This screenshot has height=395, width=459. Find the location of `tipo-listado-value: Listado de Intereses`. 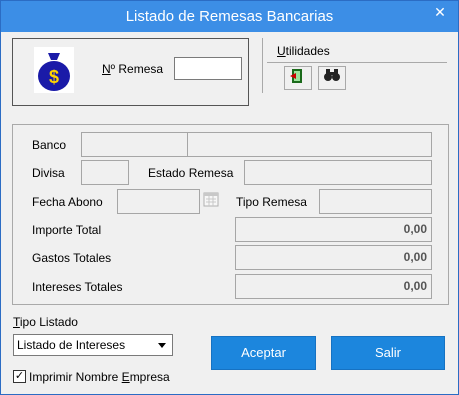

tipo-listado-value: Listado de Intereses is located at coordinates (71, 345).